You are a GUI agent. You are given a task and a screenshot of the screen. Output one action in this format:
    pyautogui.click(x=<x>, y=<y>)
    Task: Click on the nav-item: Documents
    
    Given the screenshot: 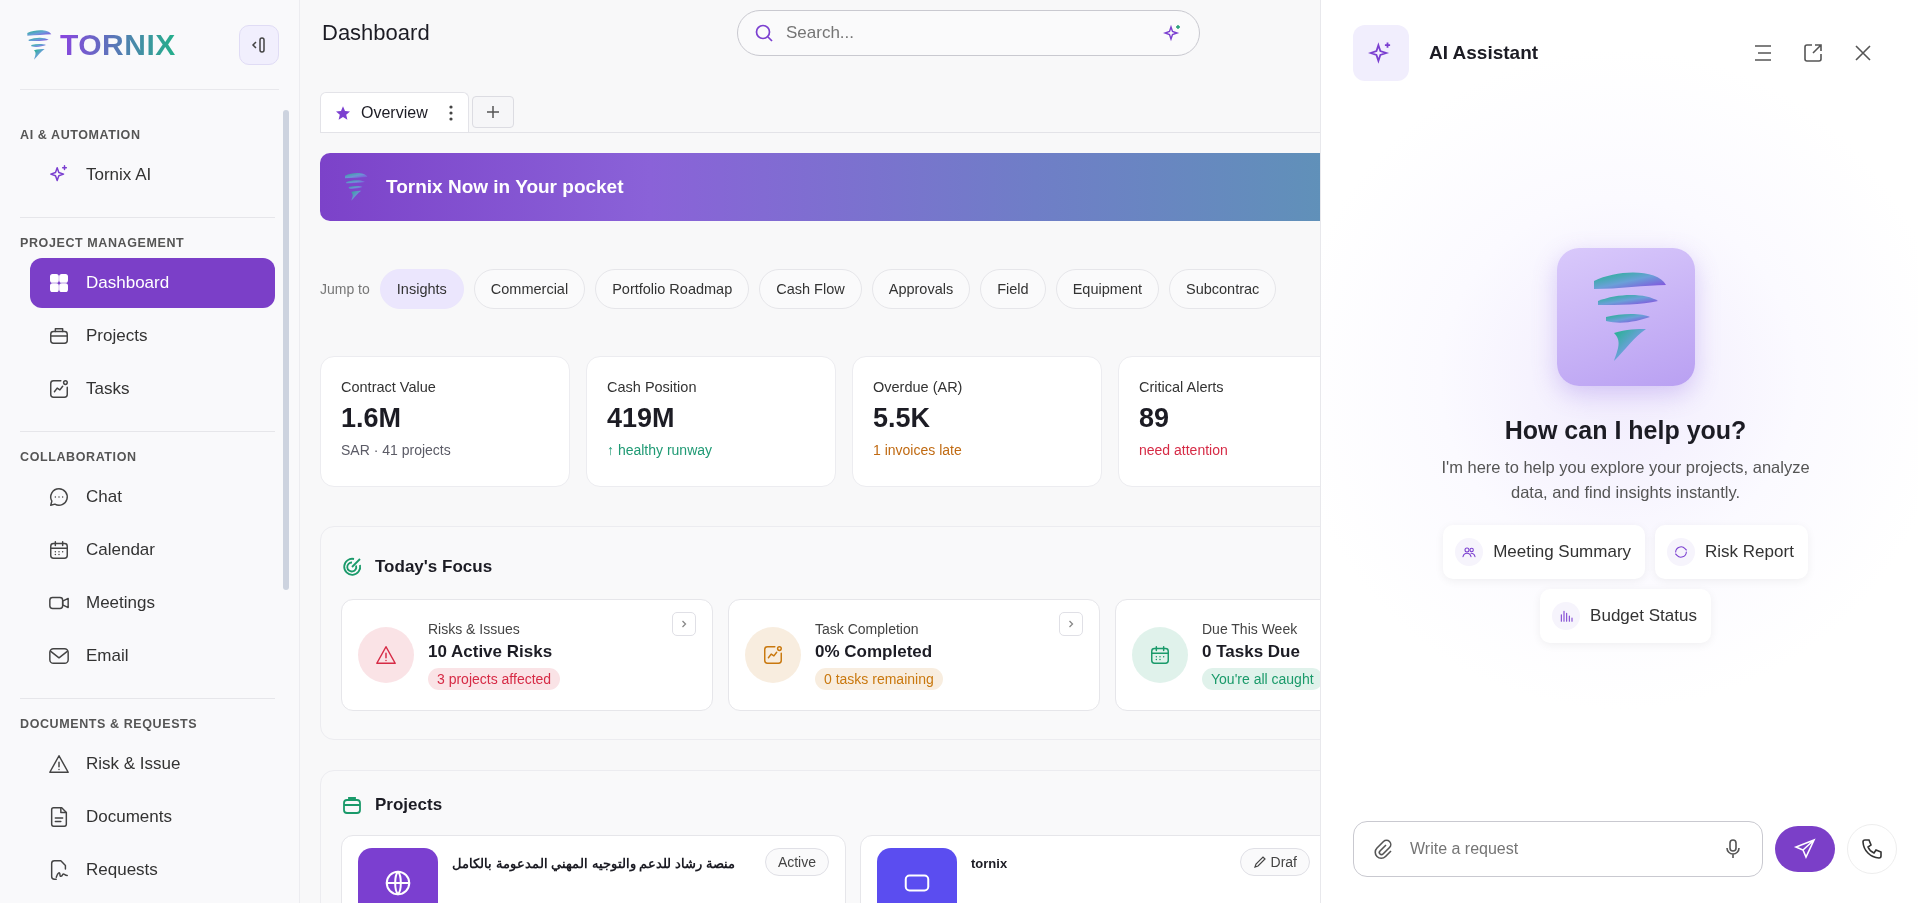 What is the action you would take?
    pyautogui.click(x=152, y=817)
    